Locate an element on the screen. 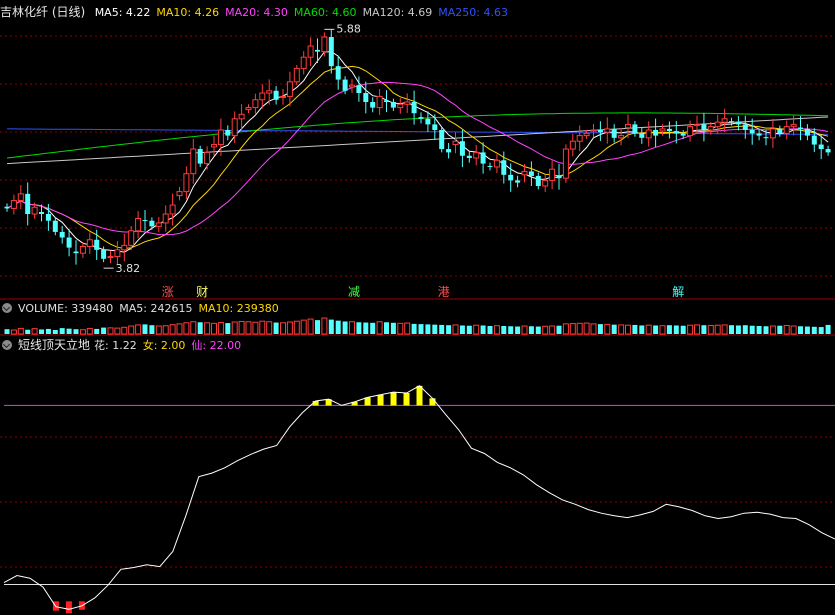 The height and width of the screenshot is (615, 835). volume-header: VOLUME: 339480 MA5: 242615 MA10: 239380 is located at coordinates (143, 309).